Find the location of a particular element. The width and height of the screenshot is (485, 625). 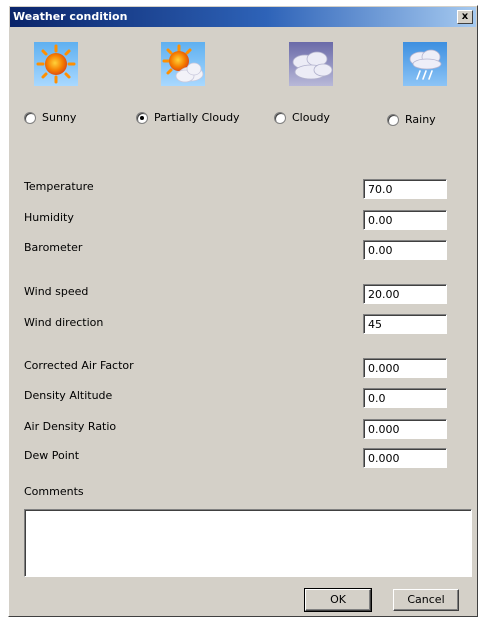

density-altitude-field: 0.0 is located at coordinates (405, 398).